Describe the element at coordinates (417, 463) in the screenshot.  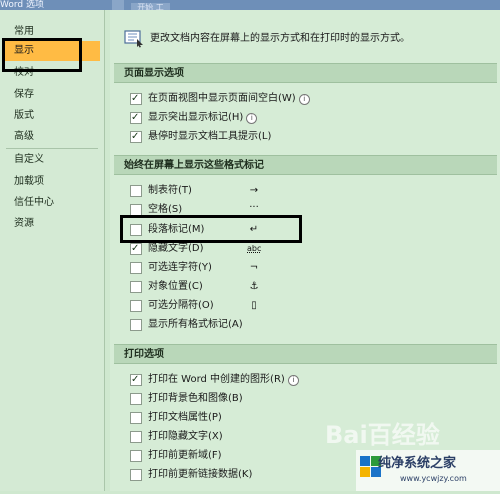
I see `site-name-watermark: 纯净系统之家` at that location.